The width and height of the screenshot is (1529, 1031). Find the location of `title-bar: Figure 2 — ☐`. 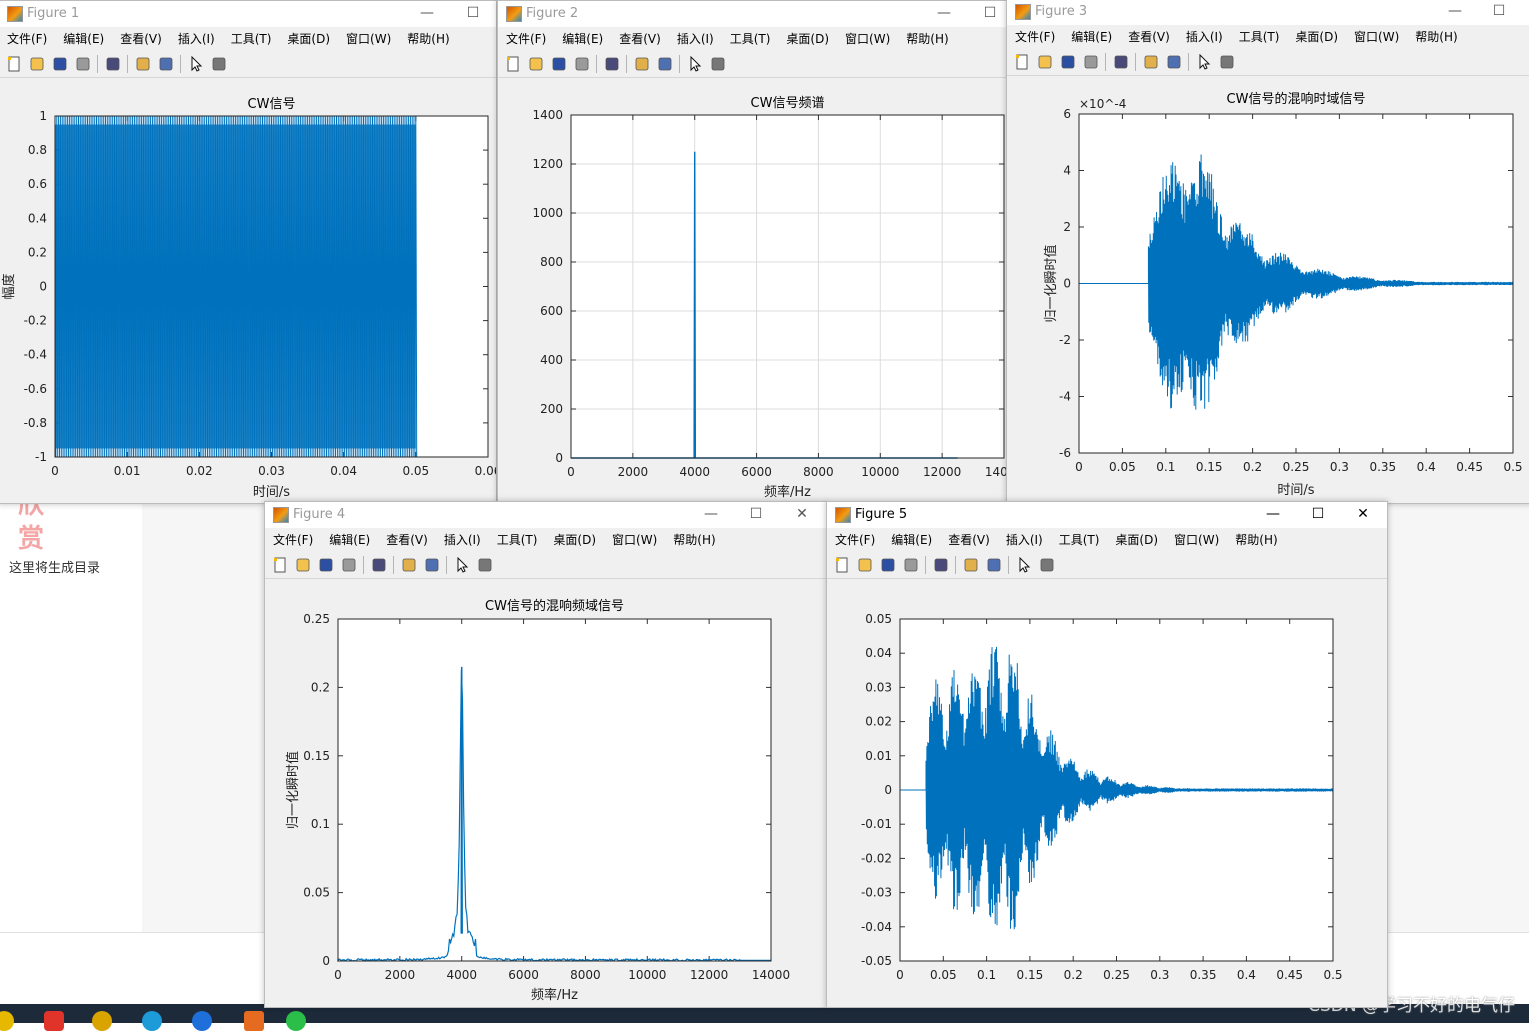

title-bar: Figure 2 — ☐ is located at coordinates (755, 14).